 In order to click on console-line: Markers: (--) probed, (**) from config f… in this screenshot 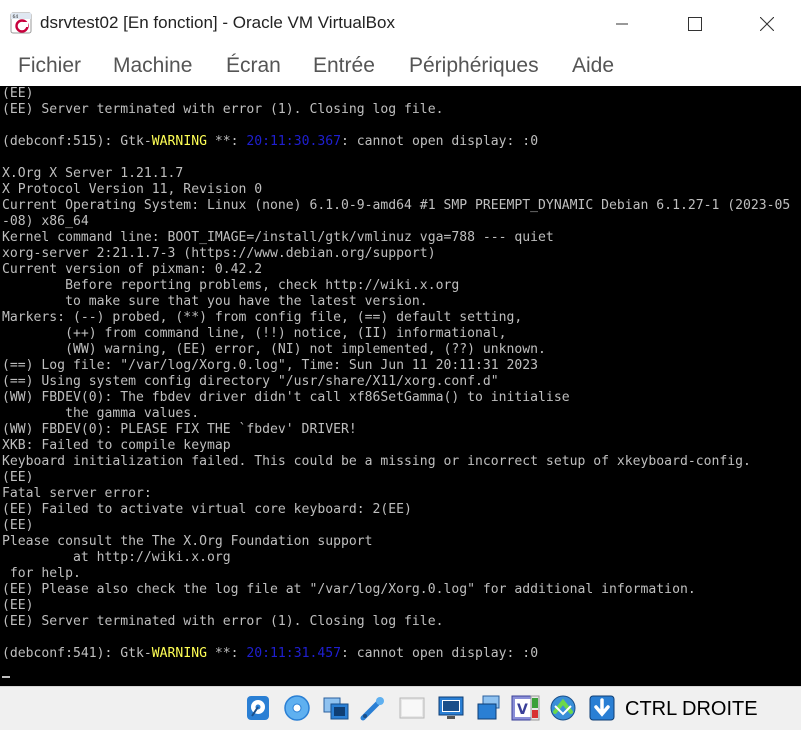, I will do `click(262, 318)`.